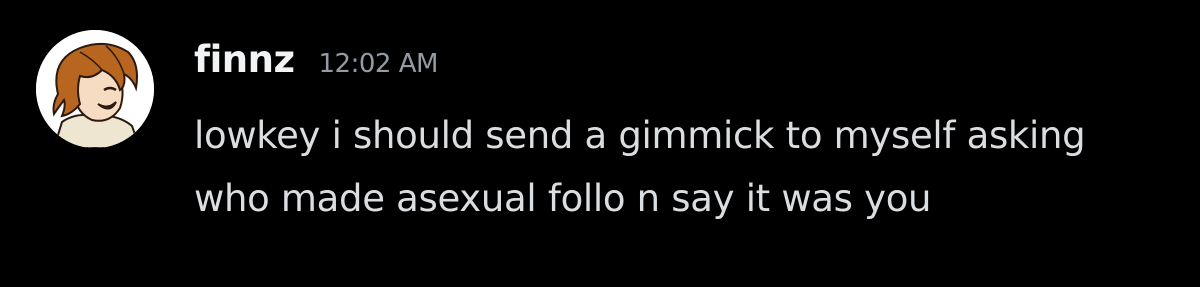 The image size is (1200, 287). Describe the element at coordinates (244, 59) in the screenshot. I see `username: finnz` at that location.